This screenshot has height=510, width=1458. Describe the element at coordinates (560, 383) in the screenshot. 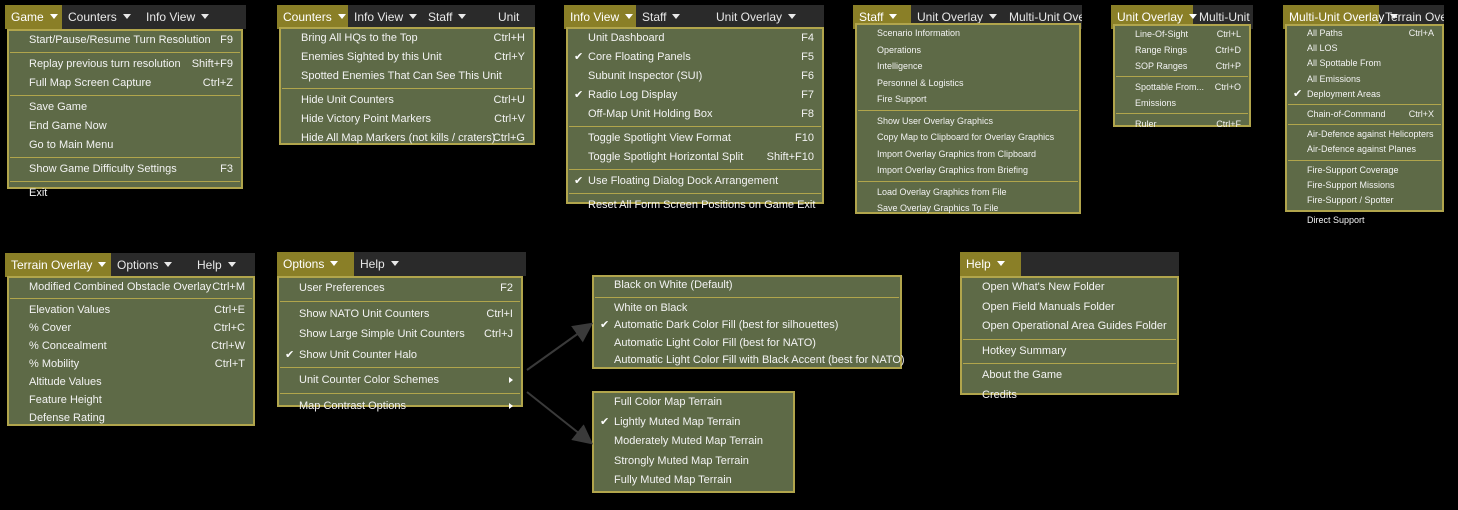

I see `submenu-connector-arrows` at that location.